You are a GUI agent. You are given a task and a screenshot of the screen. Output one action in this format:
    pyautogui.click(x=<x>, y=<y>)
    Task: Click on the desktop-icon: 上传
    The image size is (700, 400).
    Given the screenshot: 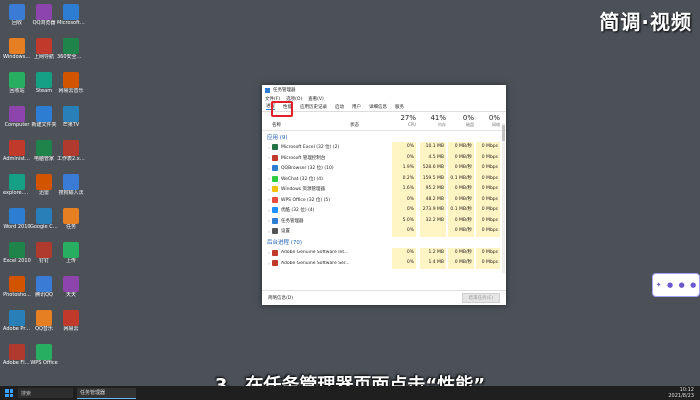 What is the action you would take?
    pyautogui.click(x=71, y=253)
    